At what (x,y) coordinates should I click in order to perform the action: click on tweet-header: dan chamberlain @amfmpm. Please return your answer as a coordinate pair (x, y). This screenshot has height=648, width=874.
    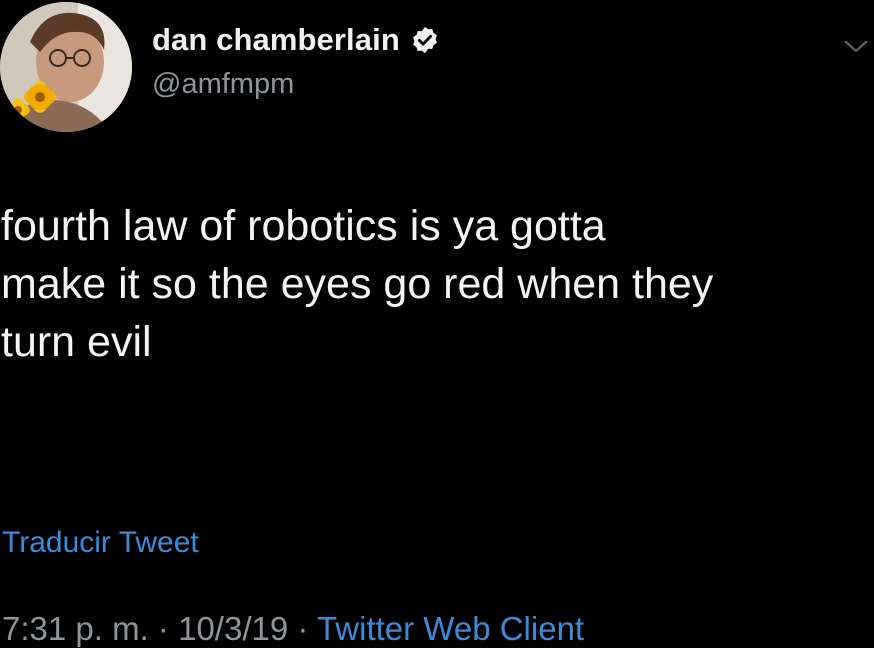
    Looking at the image, I should click on (296, 61).